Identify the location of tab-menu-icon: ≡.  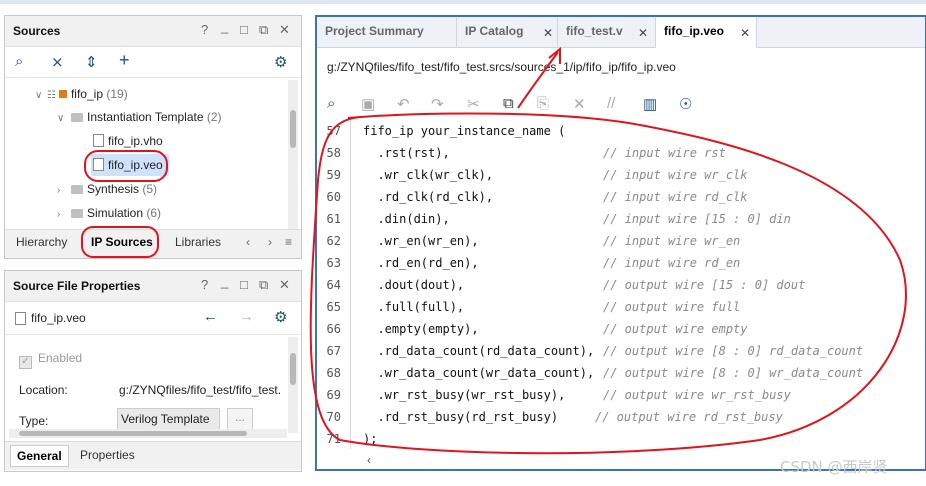
(288, 242).